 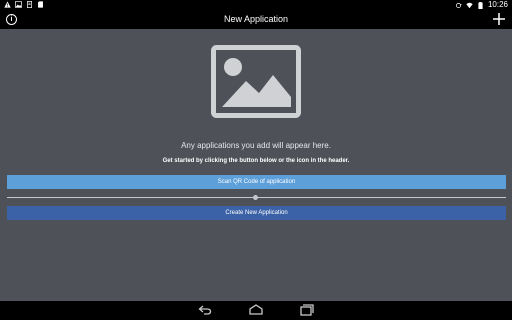 I want to click on image-placeholder-icon, so click(x=256, y=81).